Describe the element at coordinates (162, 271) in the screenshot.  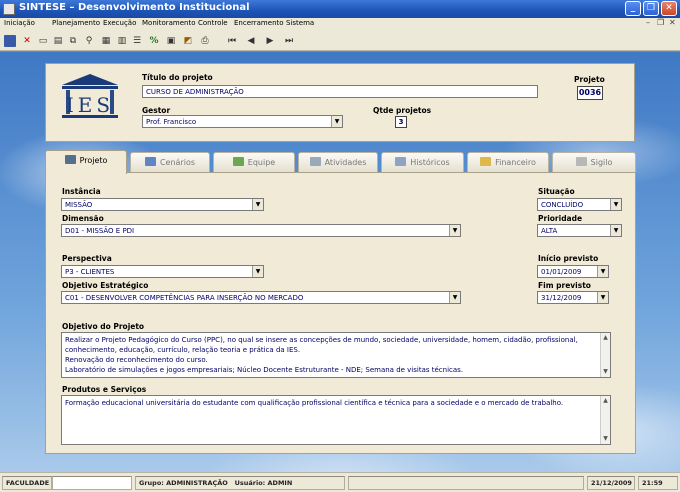
I see `perspectiva-select: P3 - CLIENTES ▼` at that location.